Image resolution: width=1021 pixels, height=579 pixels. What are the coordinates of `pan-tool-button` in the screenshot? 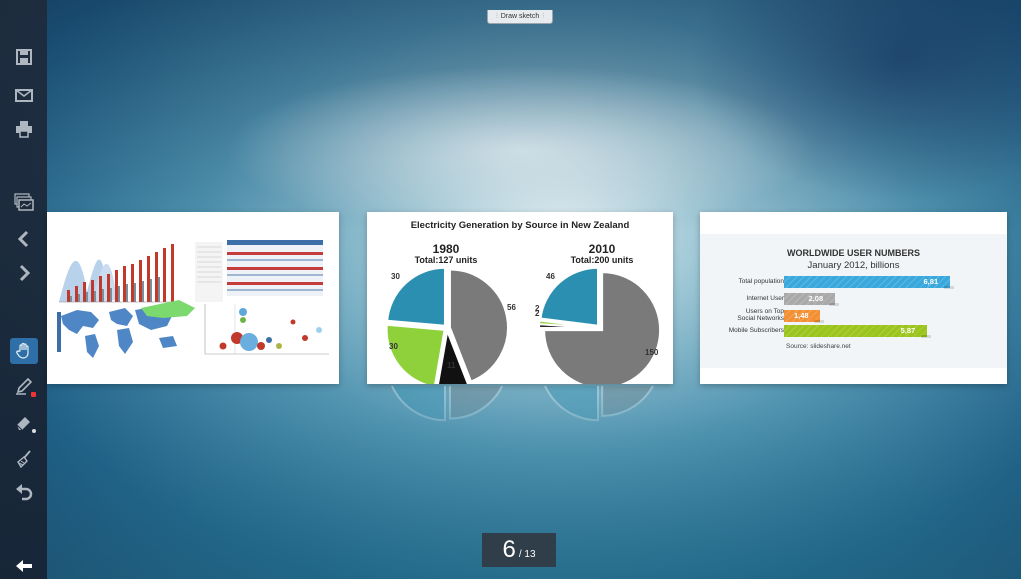 It's located at (24, 351).